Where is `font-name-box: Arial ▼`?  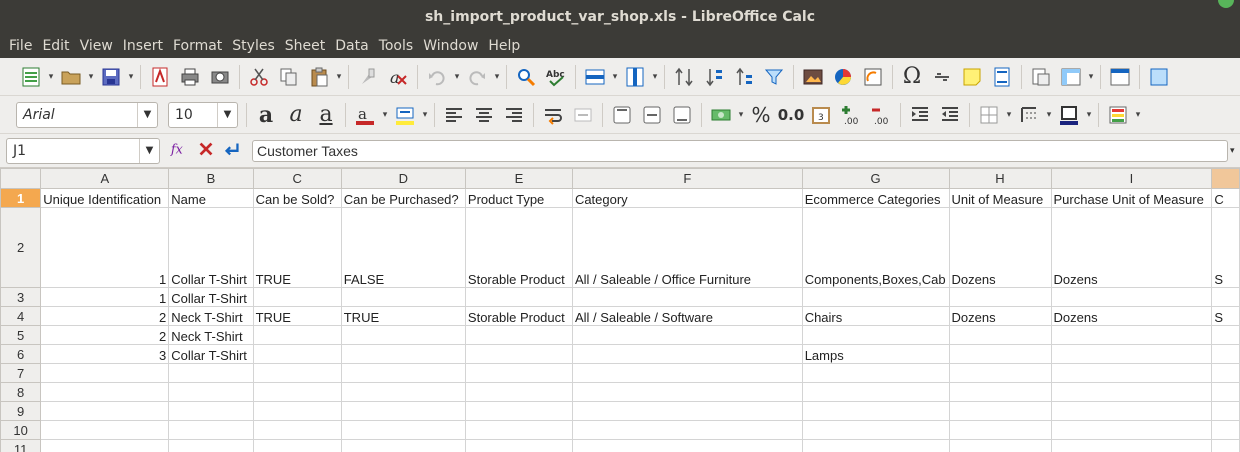
font-name-box: Arial ▼ is located at coordinates (87, 114).